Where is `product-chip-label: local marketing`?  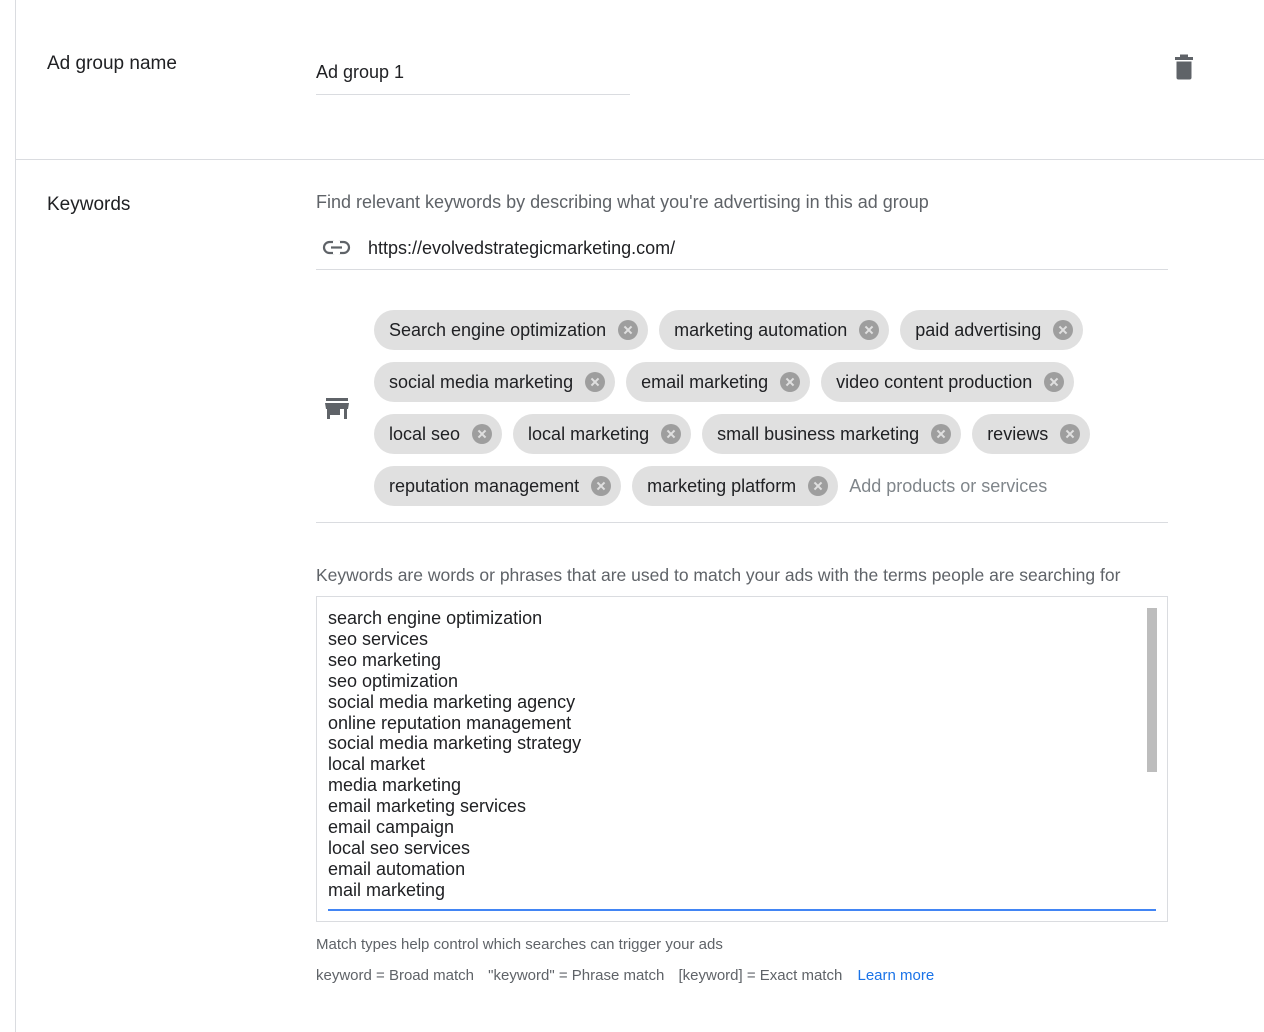
product-chip-label: local marketing is located at coordinates (589, 433).